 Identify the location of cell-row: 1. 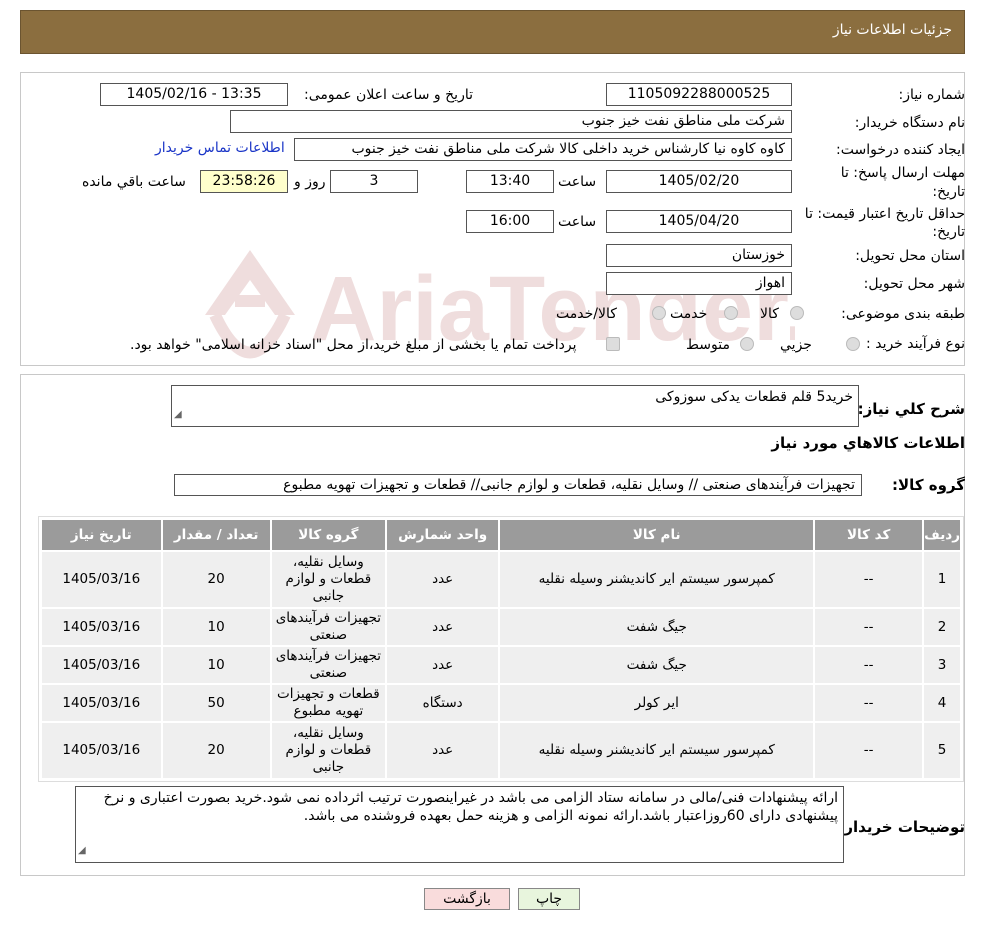
(942, 579).